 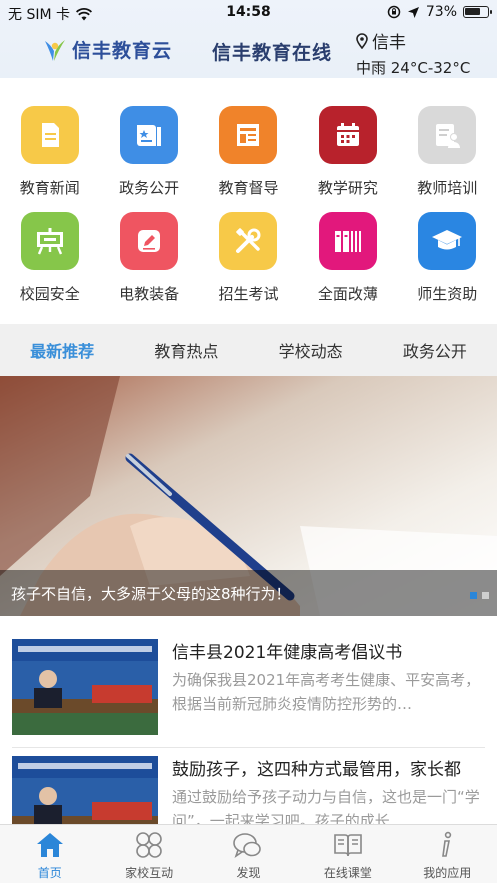 I want to click on grid-row: 校园安全 电教装备 招生考试 全面改薄 师生资助, so click(x=248, y=259).